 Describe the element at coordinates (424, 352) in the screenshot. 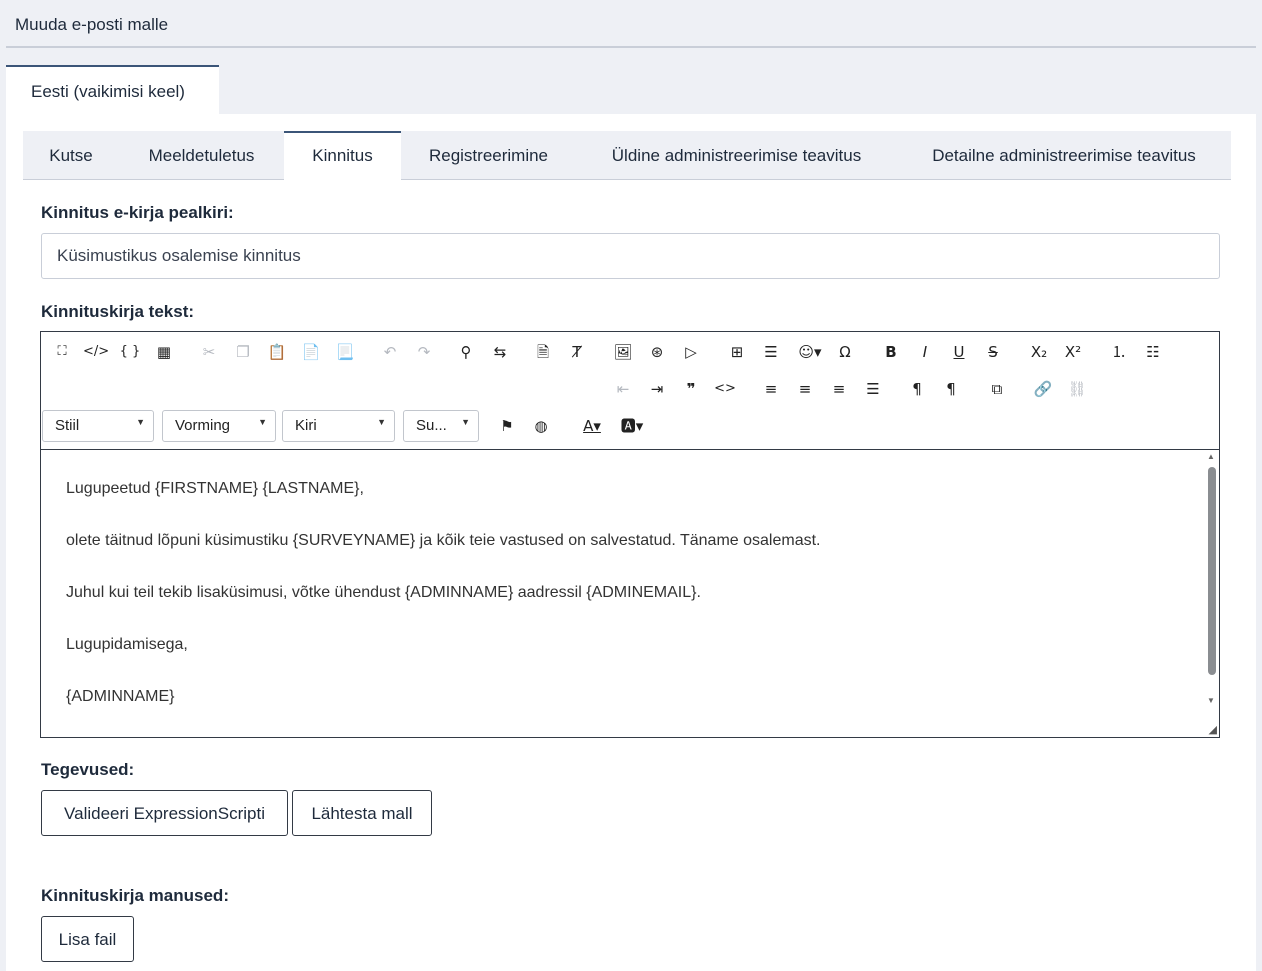

I see `redo-icon: ↷` at that location.